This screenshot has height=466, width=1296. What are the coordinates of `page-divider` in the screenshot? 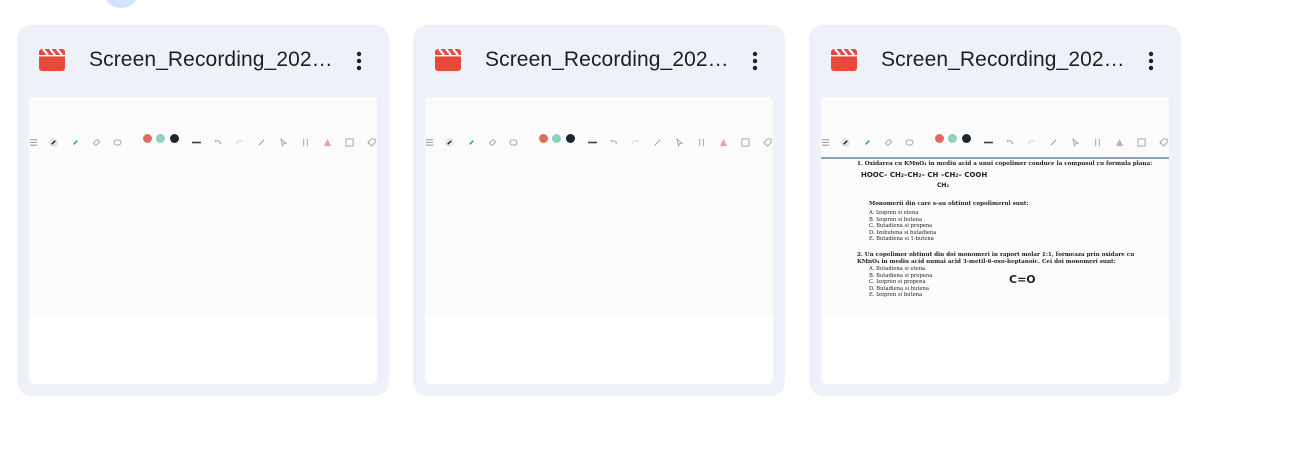 It's located at (995, 158).